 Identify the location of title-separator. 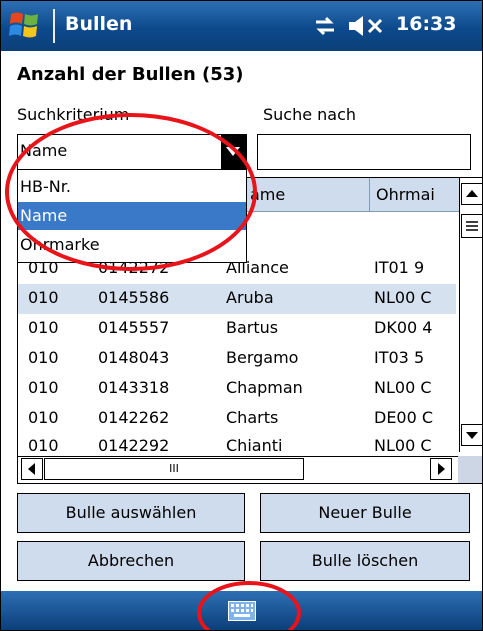
(54, 26).